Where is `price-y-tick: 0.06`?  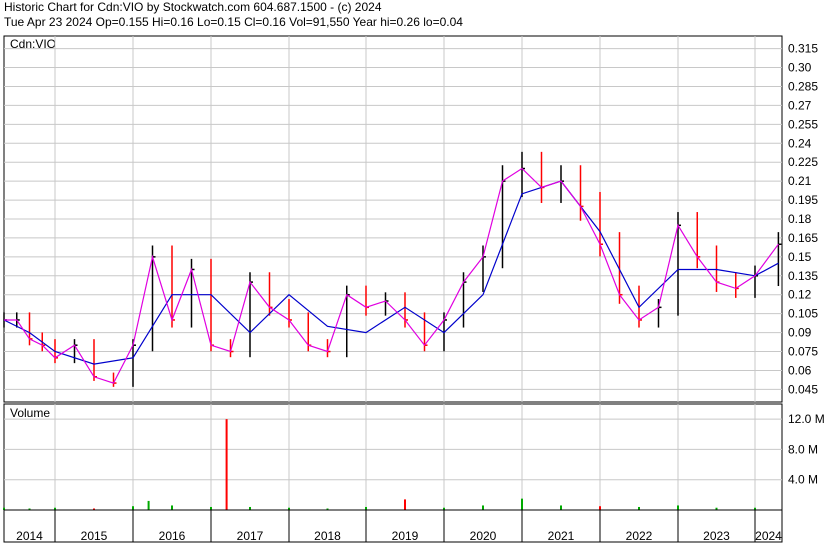 price-y-tick: 0.06 is located at coordinates (800, 370).